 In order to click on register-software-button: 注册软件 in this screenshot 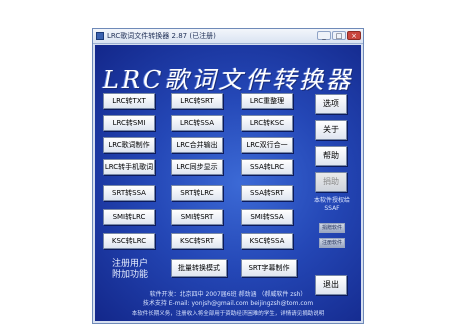, I will do `click(332, 243)`.